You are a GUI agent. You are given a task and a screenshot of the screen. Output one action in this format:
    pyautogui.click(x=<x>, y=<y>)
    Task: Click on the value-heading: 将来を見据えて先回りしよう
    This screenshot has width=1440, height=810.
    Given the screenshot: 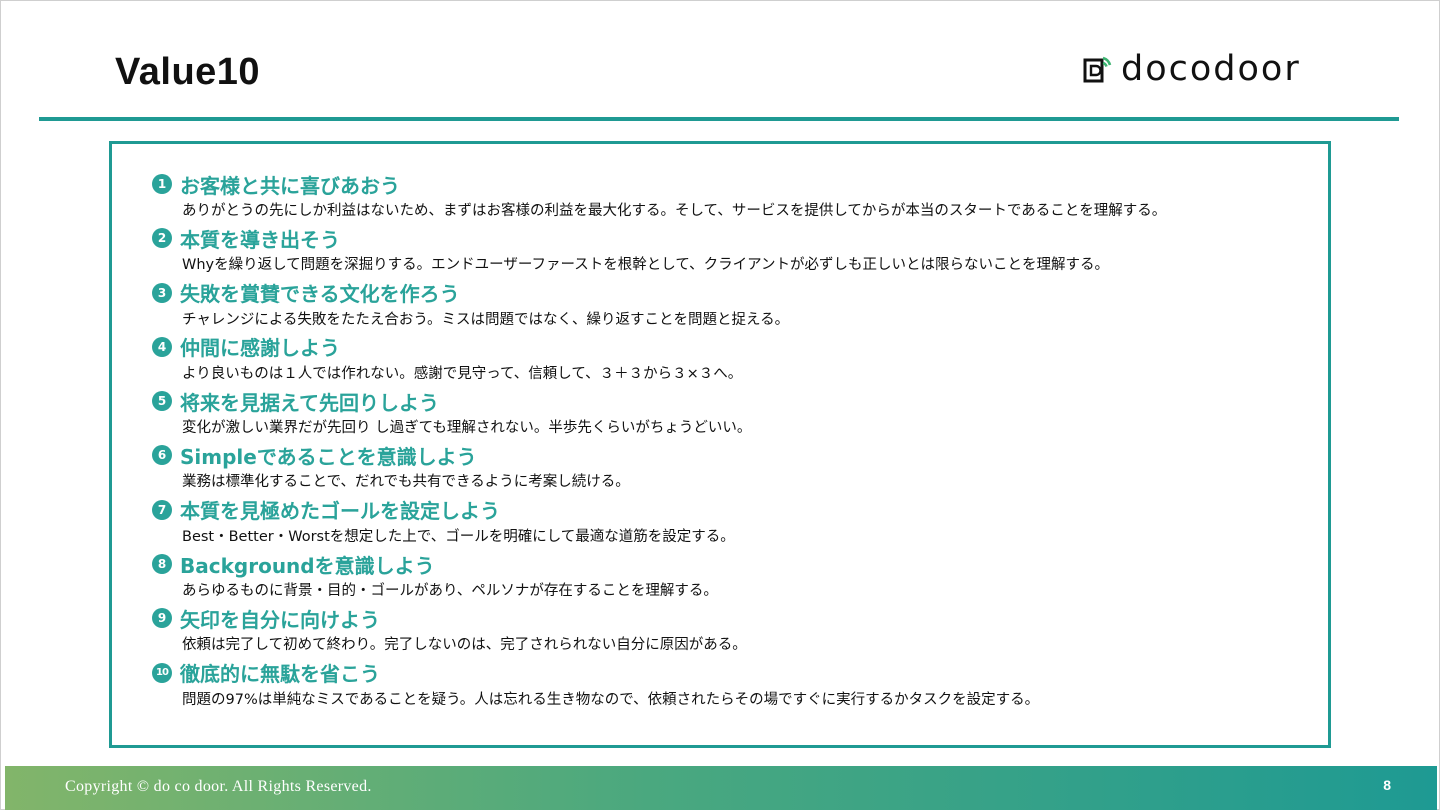 What is the action you would take?
    pyautogui.click(x=309, y=402)
    